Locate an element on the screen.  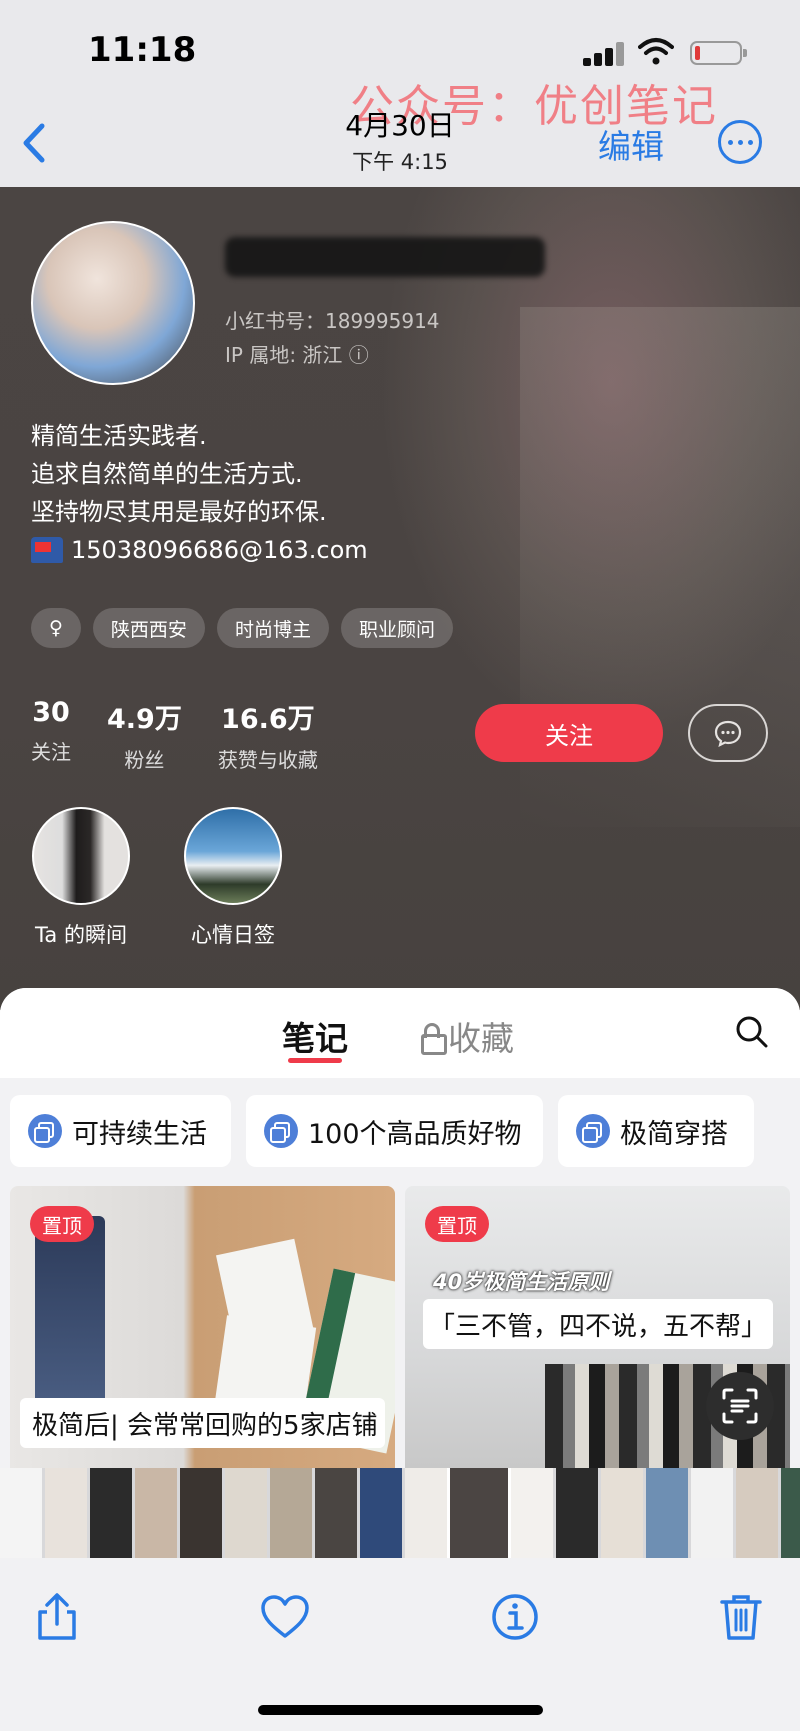
photo-thumbnail-strip is located at coordinates (400, 1513).